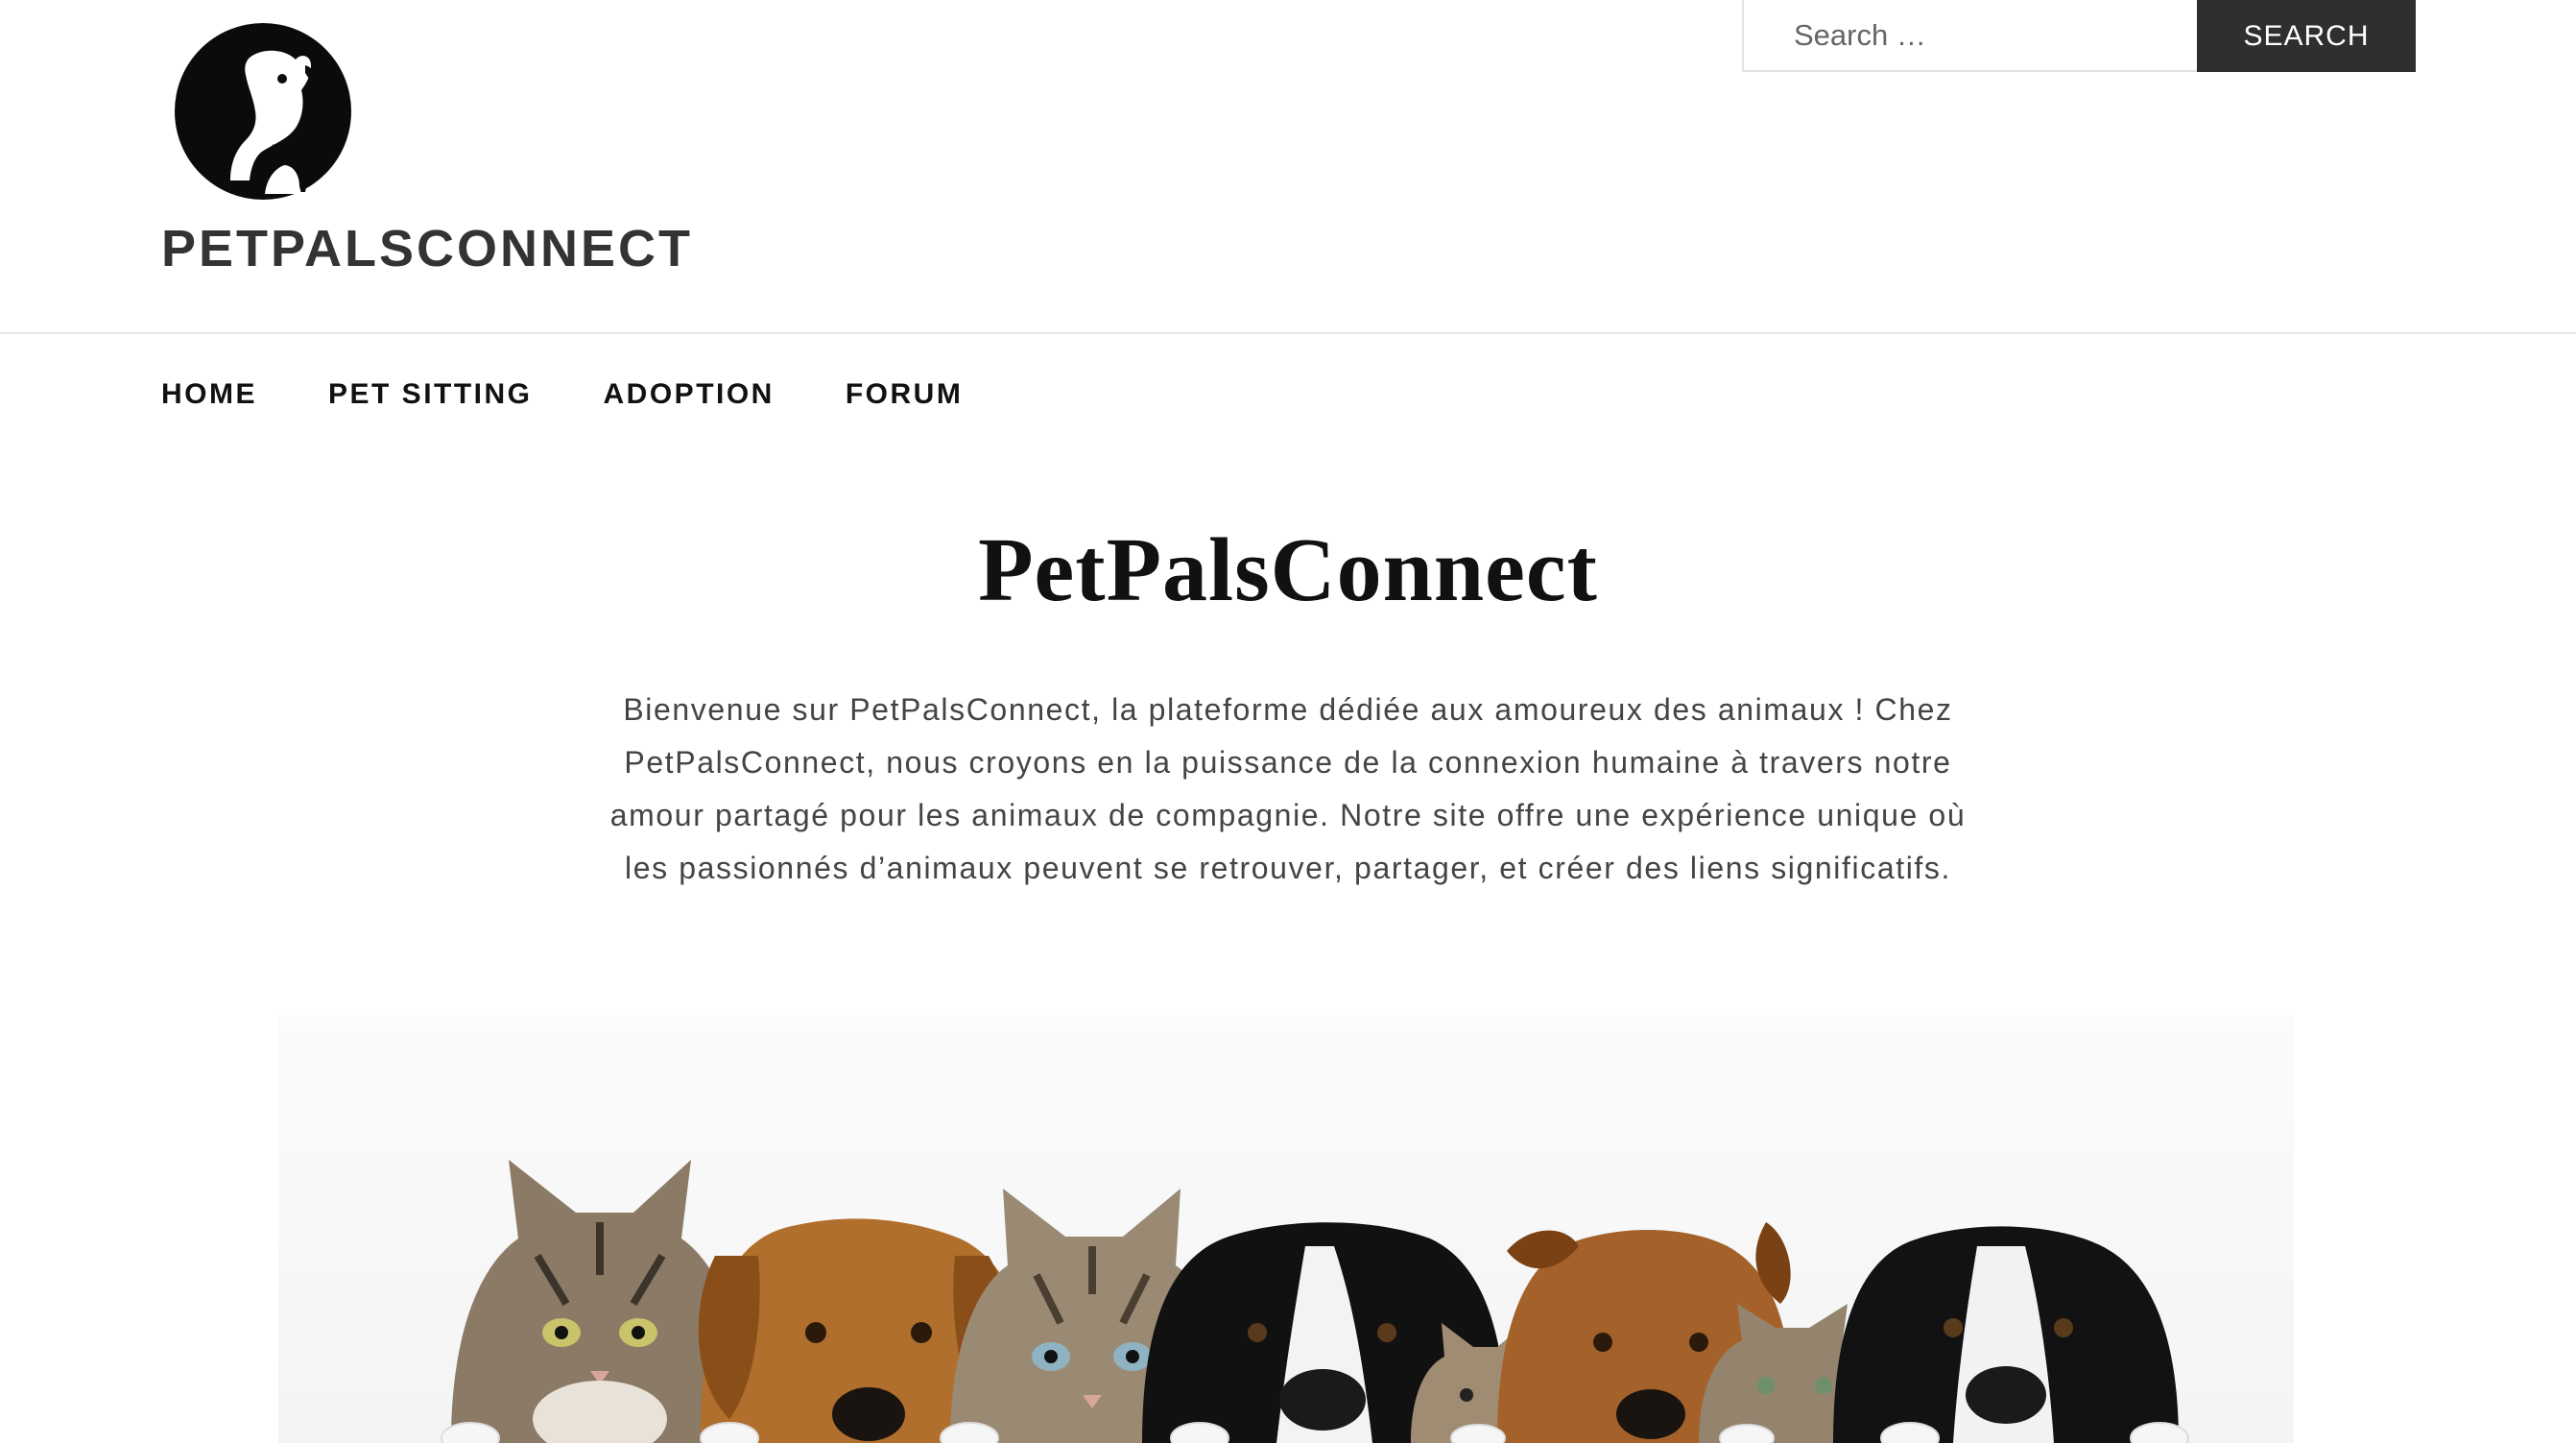 The height and width of the screenshot is (1443, 2576). I want to click on nav-item-forum: FORUM, so click(904, 394).